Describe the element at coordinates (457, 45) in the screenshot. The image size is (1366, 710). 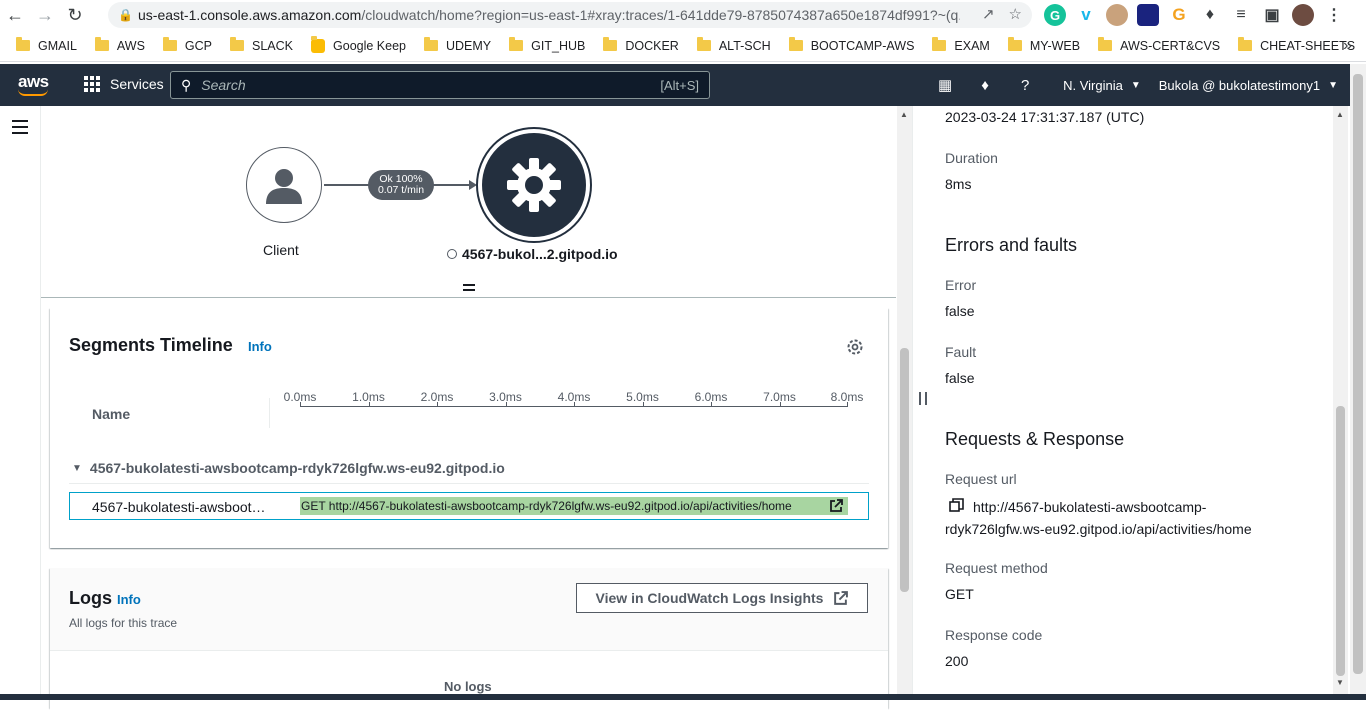
I see `bookmark-udemy: UDEMY` at that location.